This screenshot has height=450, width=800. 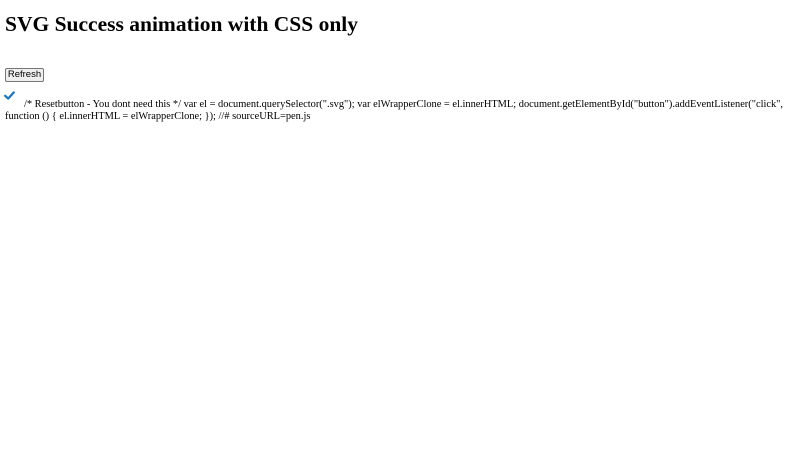 What do you see at coordinates (24, 75) in the screenshot?
I see `refresh-button: Refresh` at bounding box center [24, 75].